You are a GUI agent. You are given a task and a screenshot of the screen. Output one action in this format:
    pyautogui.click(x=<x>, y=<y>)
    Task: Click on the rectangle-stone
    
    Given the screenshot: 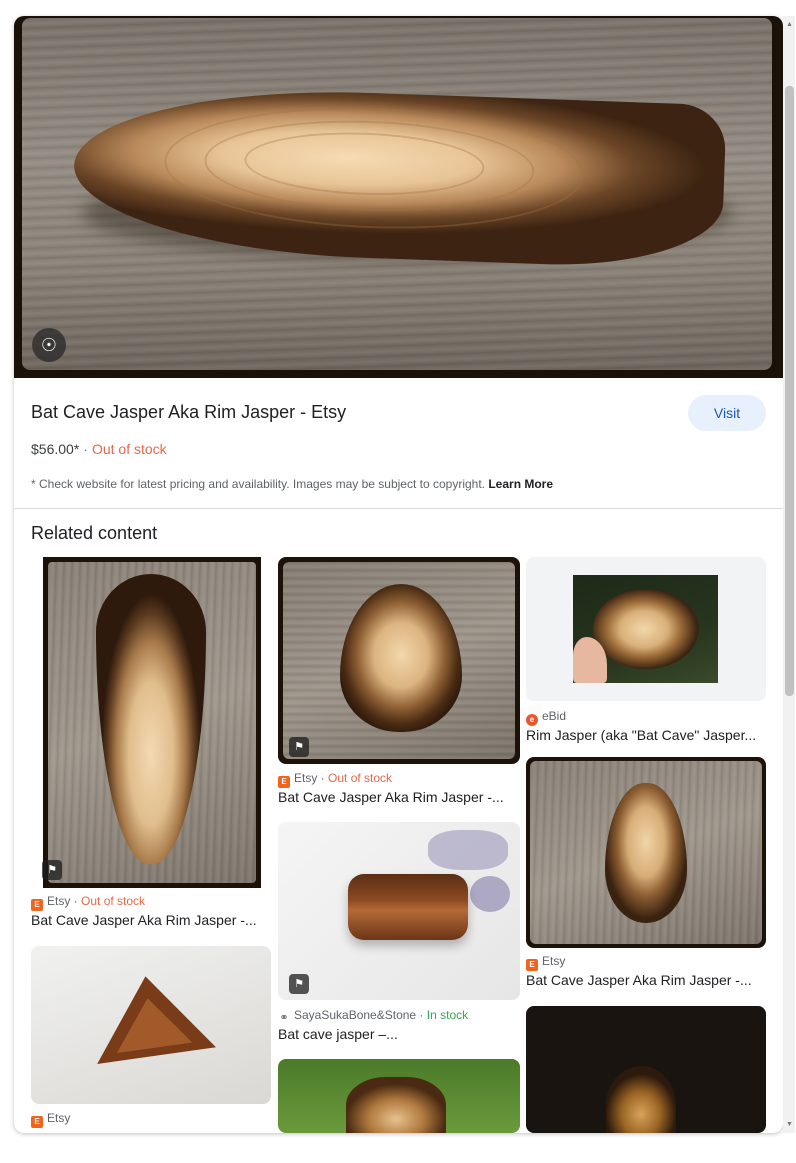 What is the action you would take?
    pyautogui.click(x=408, y=907)
    